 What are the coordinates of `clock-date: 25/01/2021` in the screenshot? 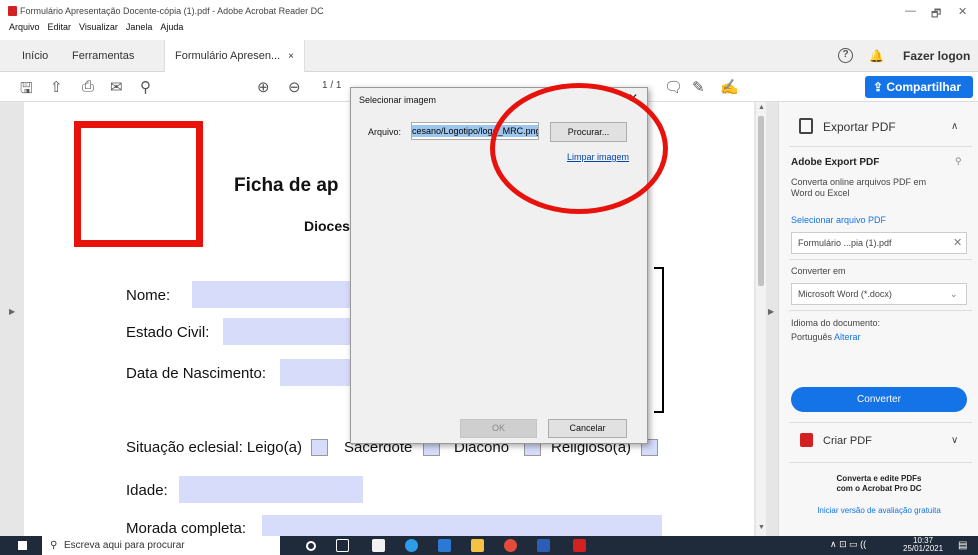 It's located at (923, 548).